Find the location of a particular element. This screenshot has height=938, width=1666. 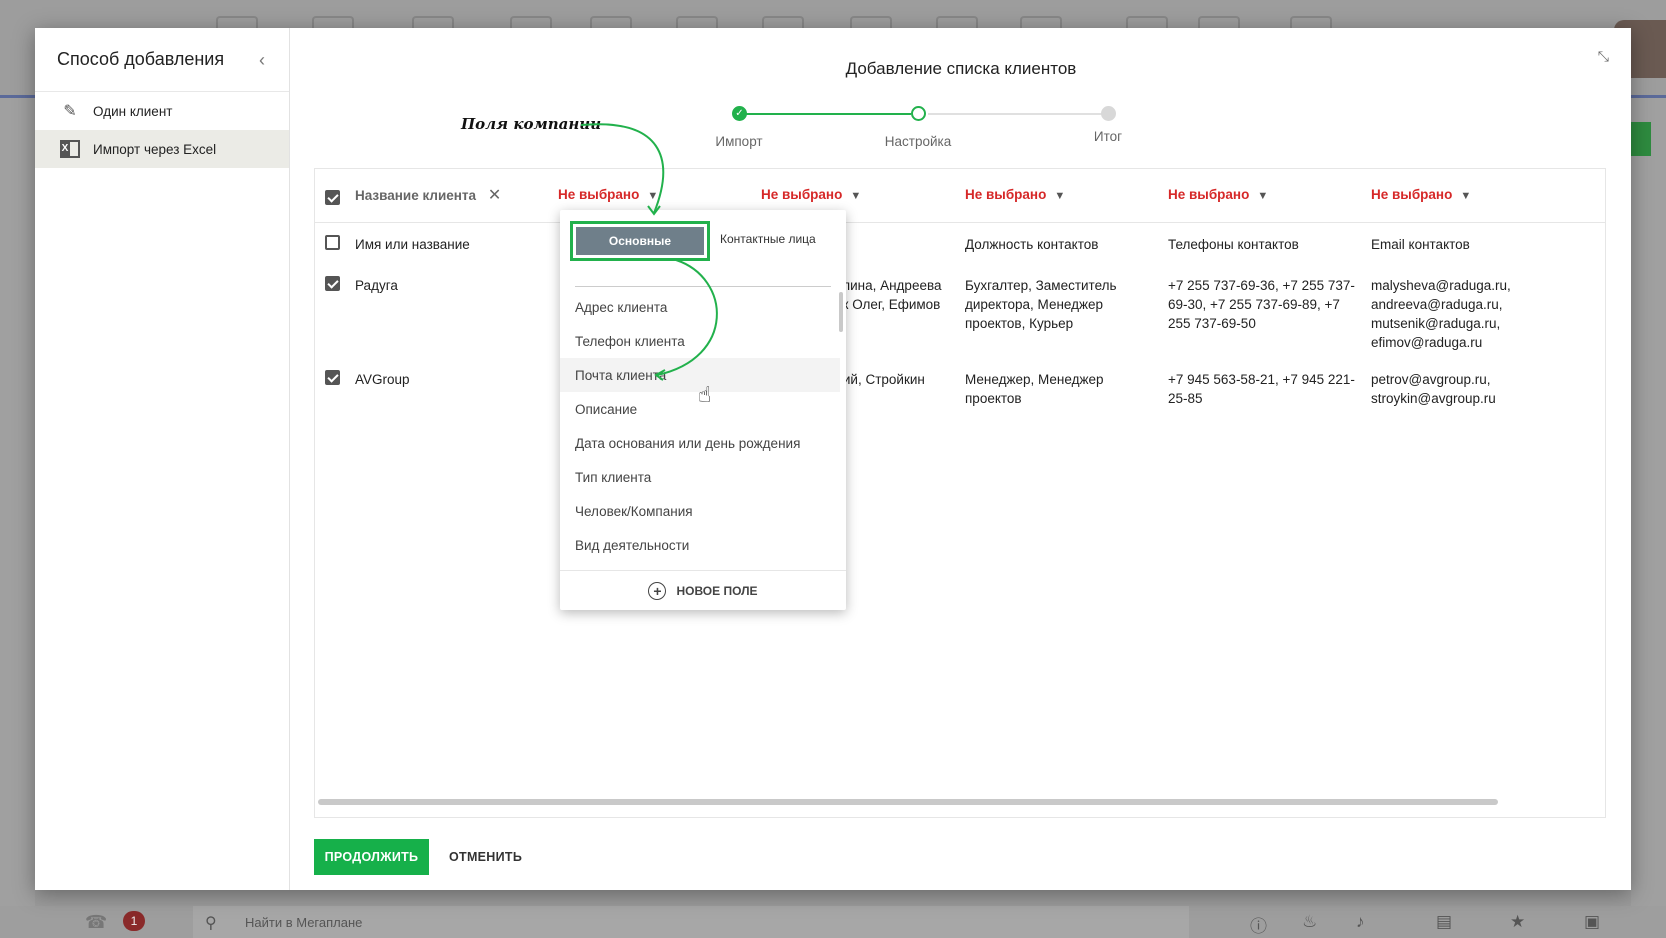

chevron-left-icon: ‹ is located at coordinates (262, 60).